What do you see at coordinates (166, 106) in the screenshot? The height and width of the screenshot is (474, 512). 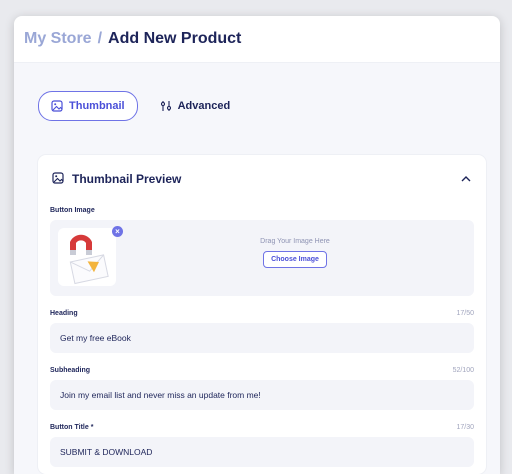 I see `sliders-icon` at bounding box center [166, 106].